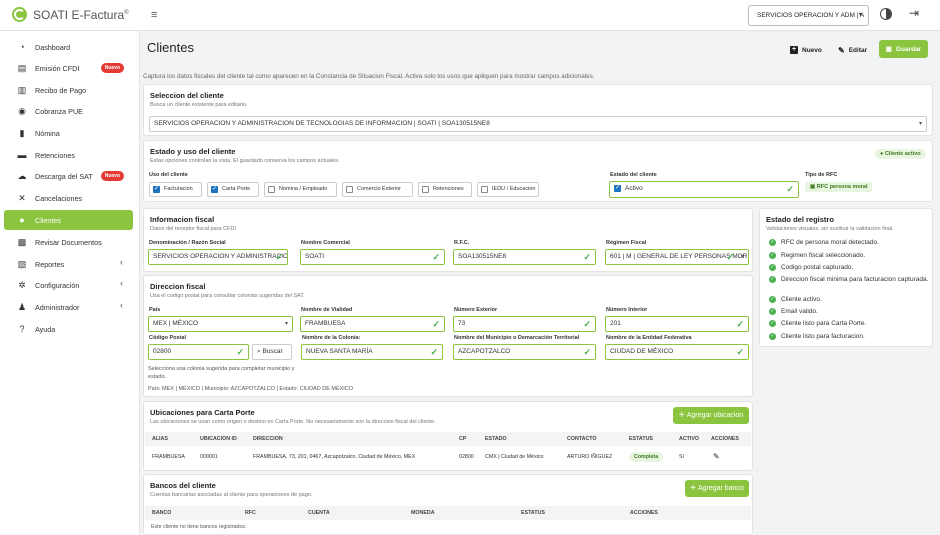 The width and height of the screenshot is (940, 535). What do you see at coordinates (689, 439) in the screenshot?
I see `column-header: ACTIVO` at bounding box center [689, 439].